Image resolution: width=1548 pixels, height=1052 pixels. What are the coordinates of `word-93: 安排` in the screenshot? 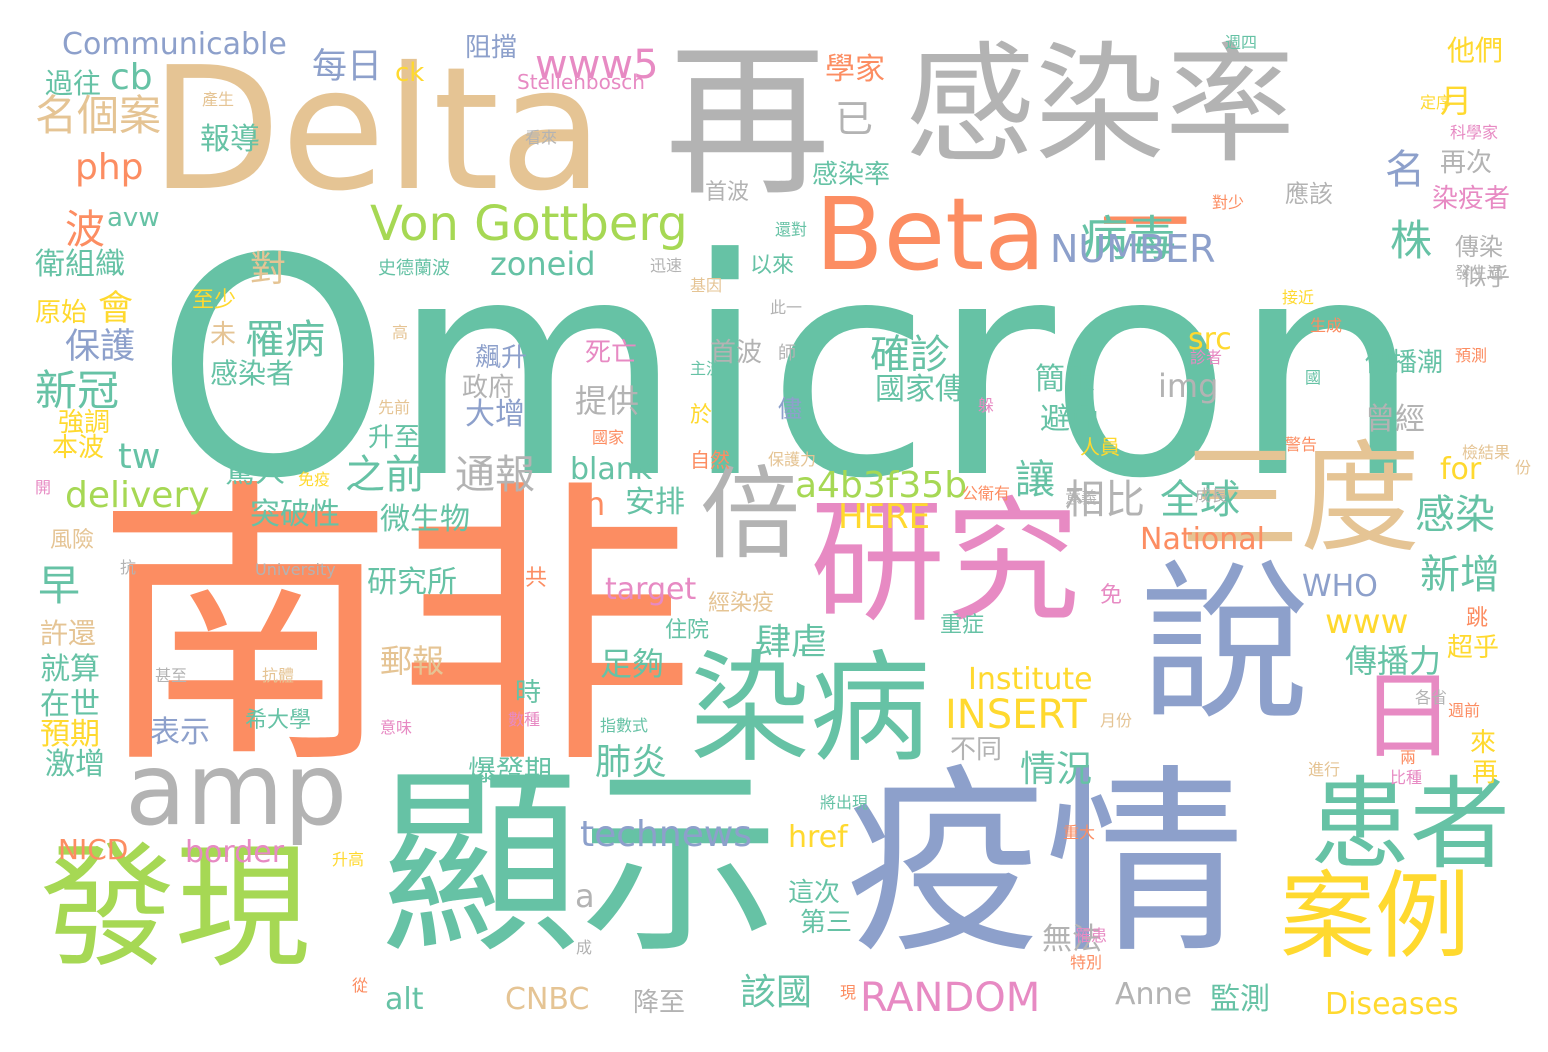 It's located at (655, 502).